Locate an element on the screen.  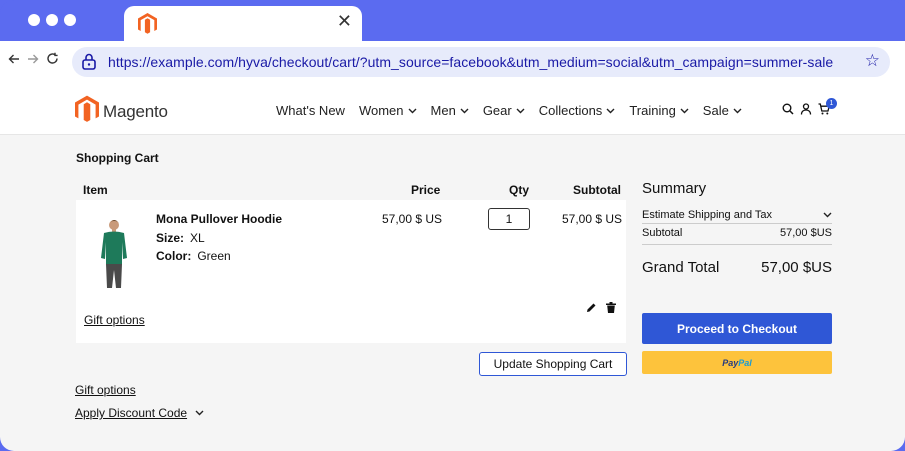
column-header-qty: Qty is located at coordinates (519, 190).